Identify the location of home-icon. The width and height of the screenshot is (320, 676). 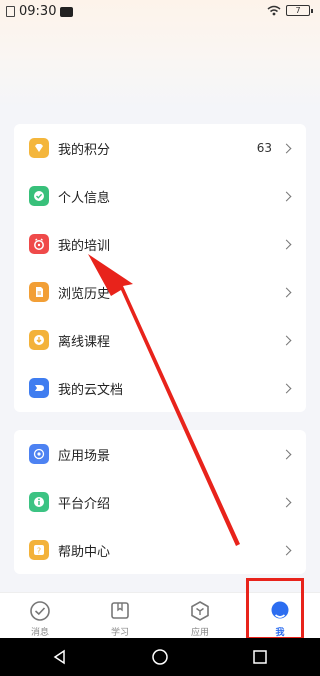
(160, 657).